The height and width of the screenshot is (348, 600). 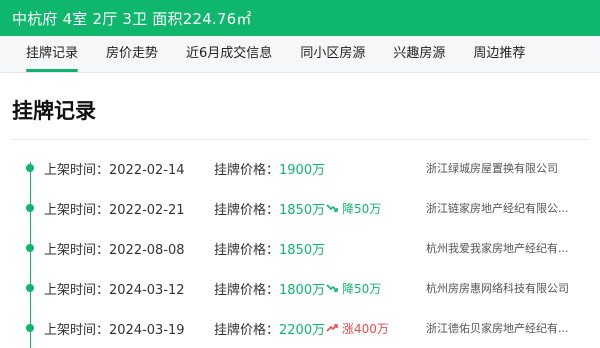 What do you see at coordinates (132, 18) in the screenshot?
I see `listing-title: 中杭府 4室 2厅 3卫 面积224.76㎡` at bounding box center [132, 18].